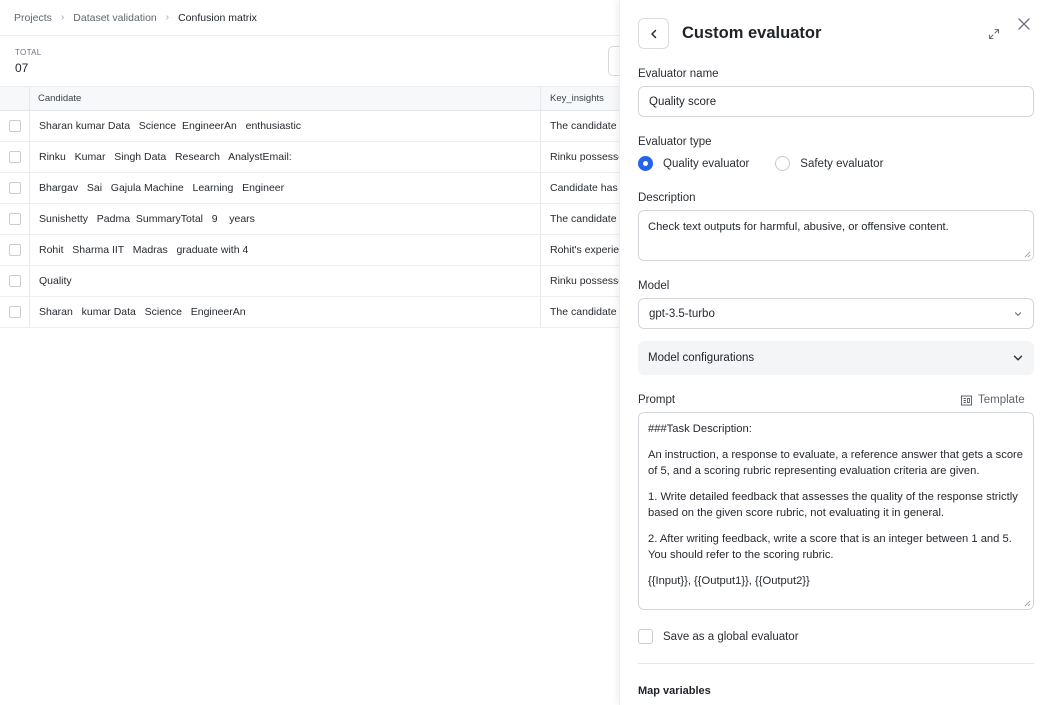 Image resolution: width=1049 pixels, height=705 pixels. I want to click on radio-quality-label: Quality evaluator, so click(706, 164).